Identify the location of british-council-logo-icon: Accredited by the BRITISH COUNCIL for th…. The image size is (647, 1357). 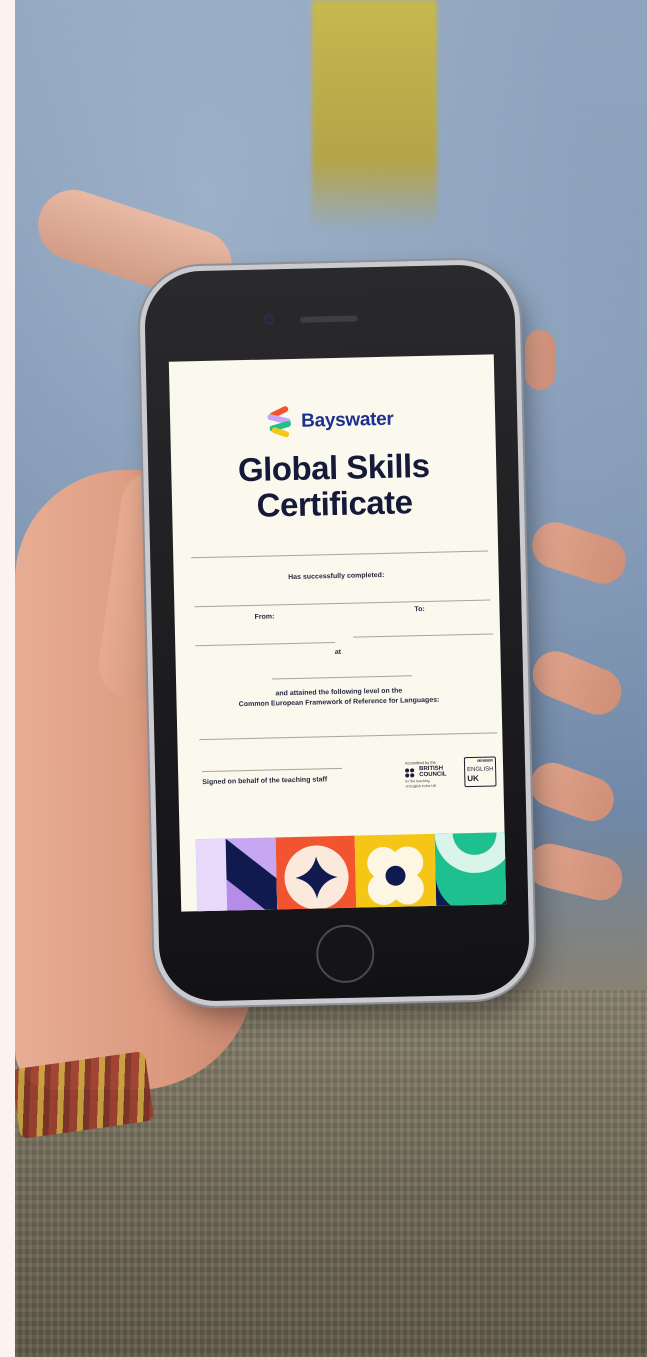
(430, 774).